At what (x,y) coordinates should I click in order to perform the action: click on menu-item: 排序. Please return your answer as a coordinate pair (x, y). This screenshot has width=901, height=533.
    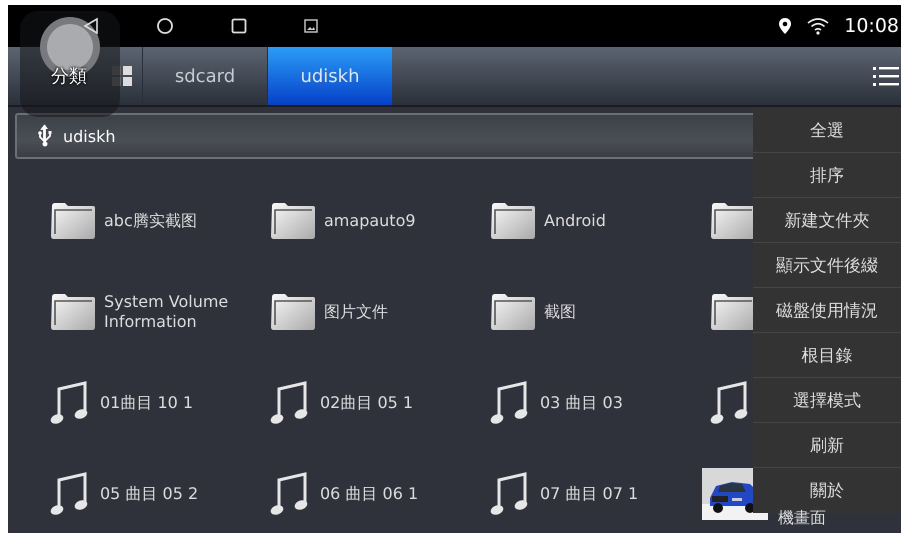
    Looking at the image, I should click on (827, 175).